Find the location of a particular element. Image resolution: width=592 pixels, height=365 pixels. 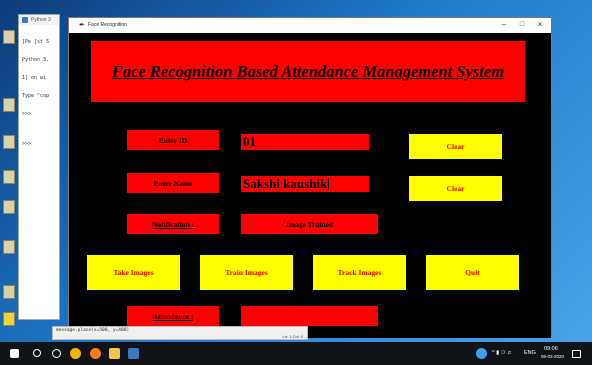

desktop-folder-icon is located at coordinates (9, 319).